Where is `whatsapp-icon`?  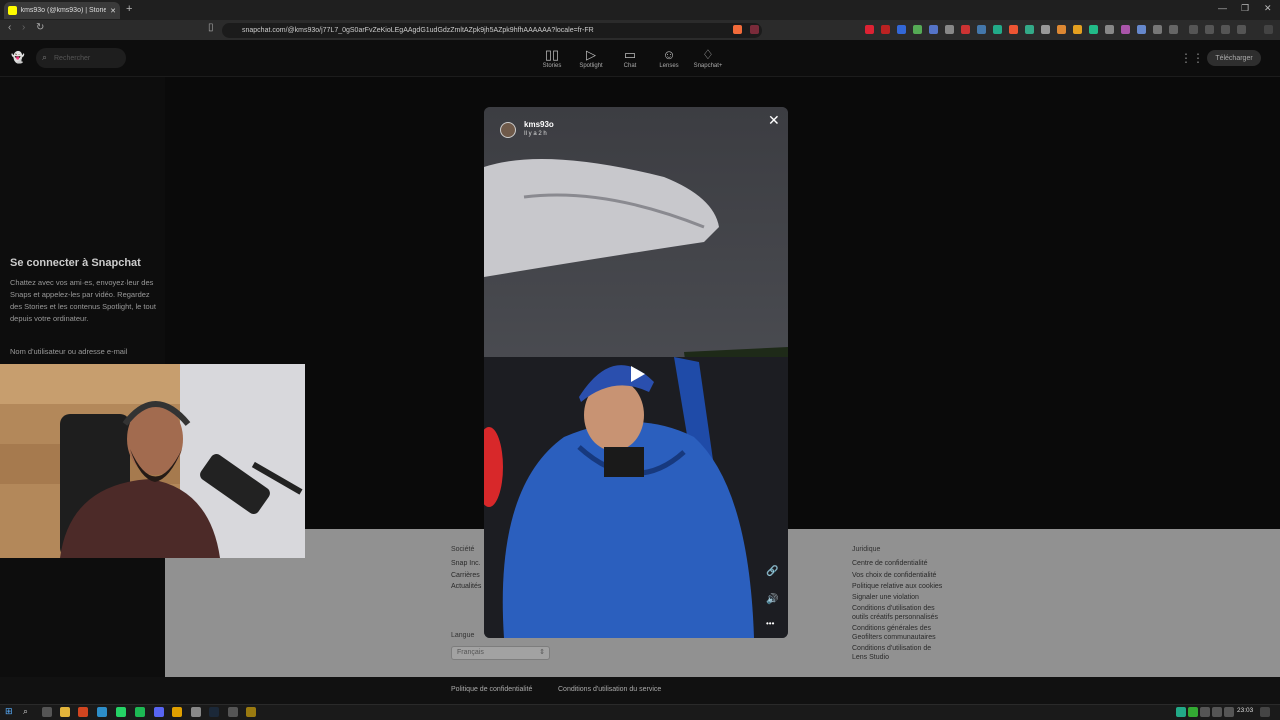 whatsapp-icon is located at coordinates (121, 712).